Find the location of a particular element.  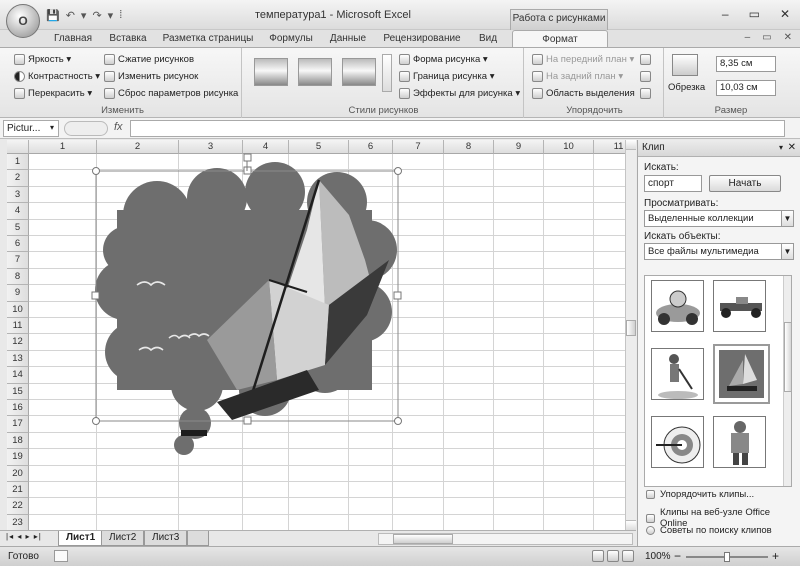

collections-dropdown-icon: ▼ is located at coordinates (787, 218).